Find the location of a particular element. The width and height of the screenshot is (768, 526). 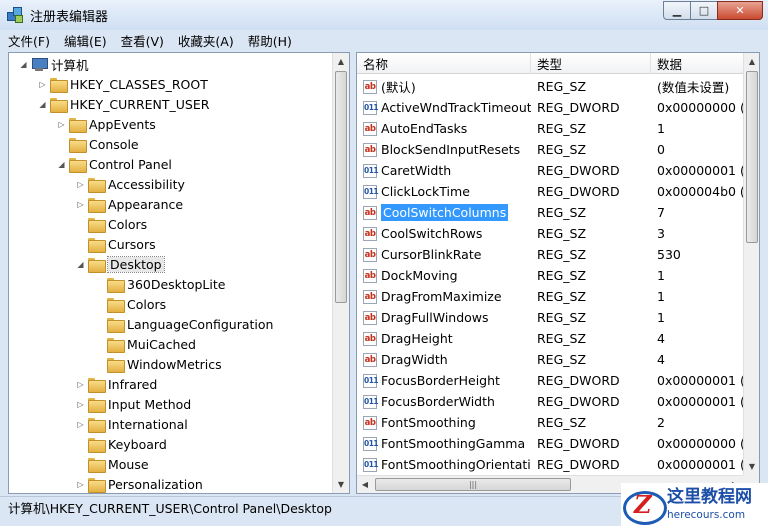

tree-node: ▷ Appearance is located at coordinates (129, 204).